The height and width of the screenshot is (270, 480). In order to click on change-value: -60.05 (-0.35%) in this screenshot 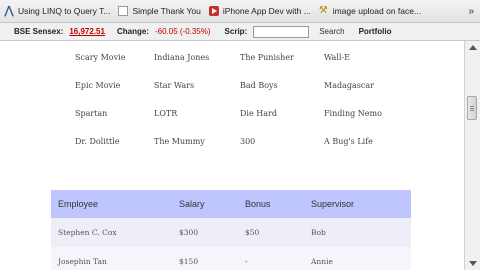, I will do `click(182, 31)`.